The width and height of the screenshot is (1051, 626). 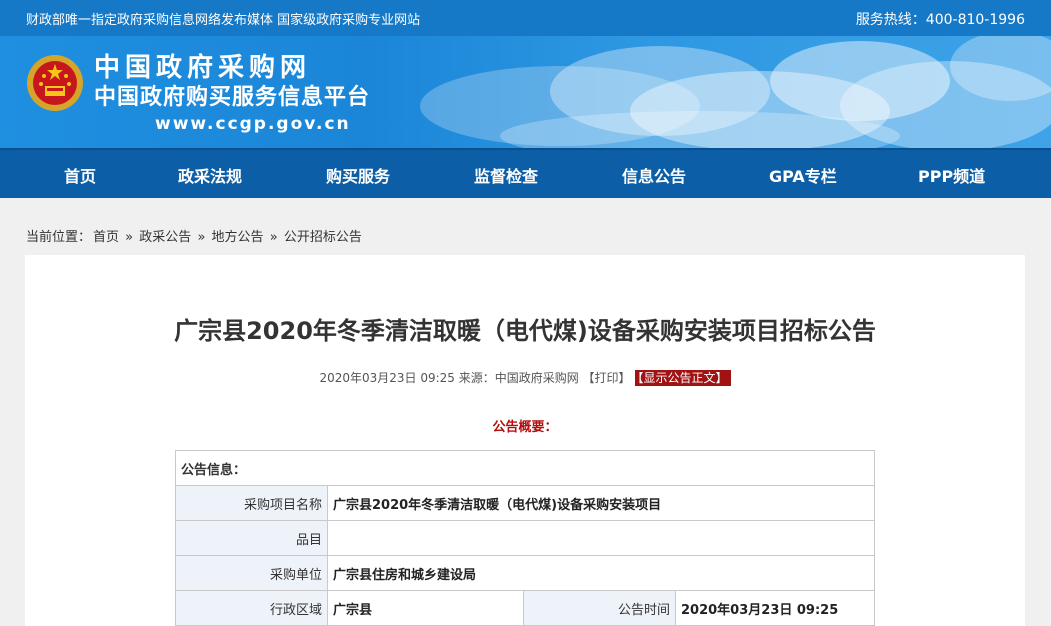 I want to click on breadcrumb-item-current: 公开招标公告, so click(x=323, y=237).